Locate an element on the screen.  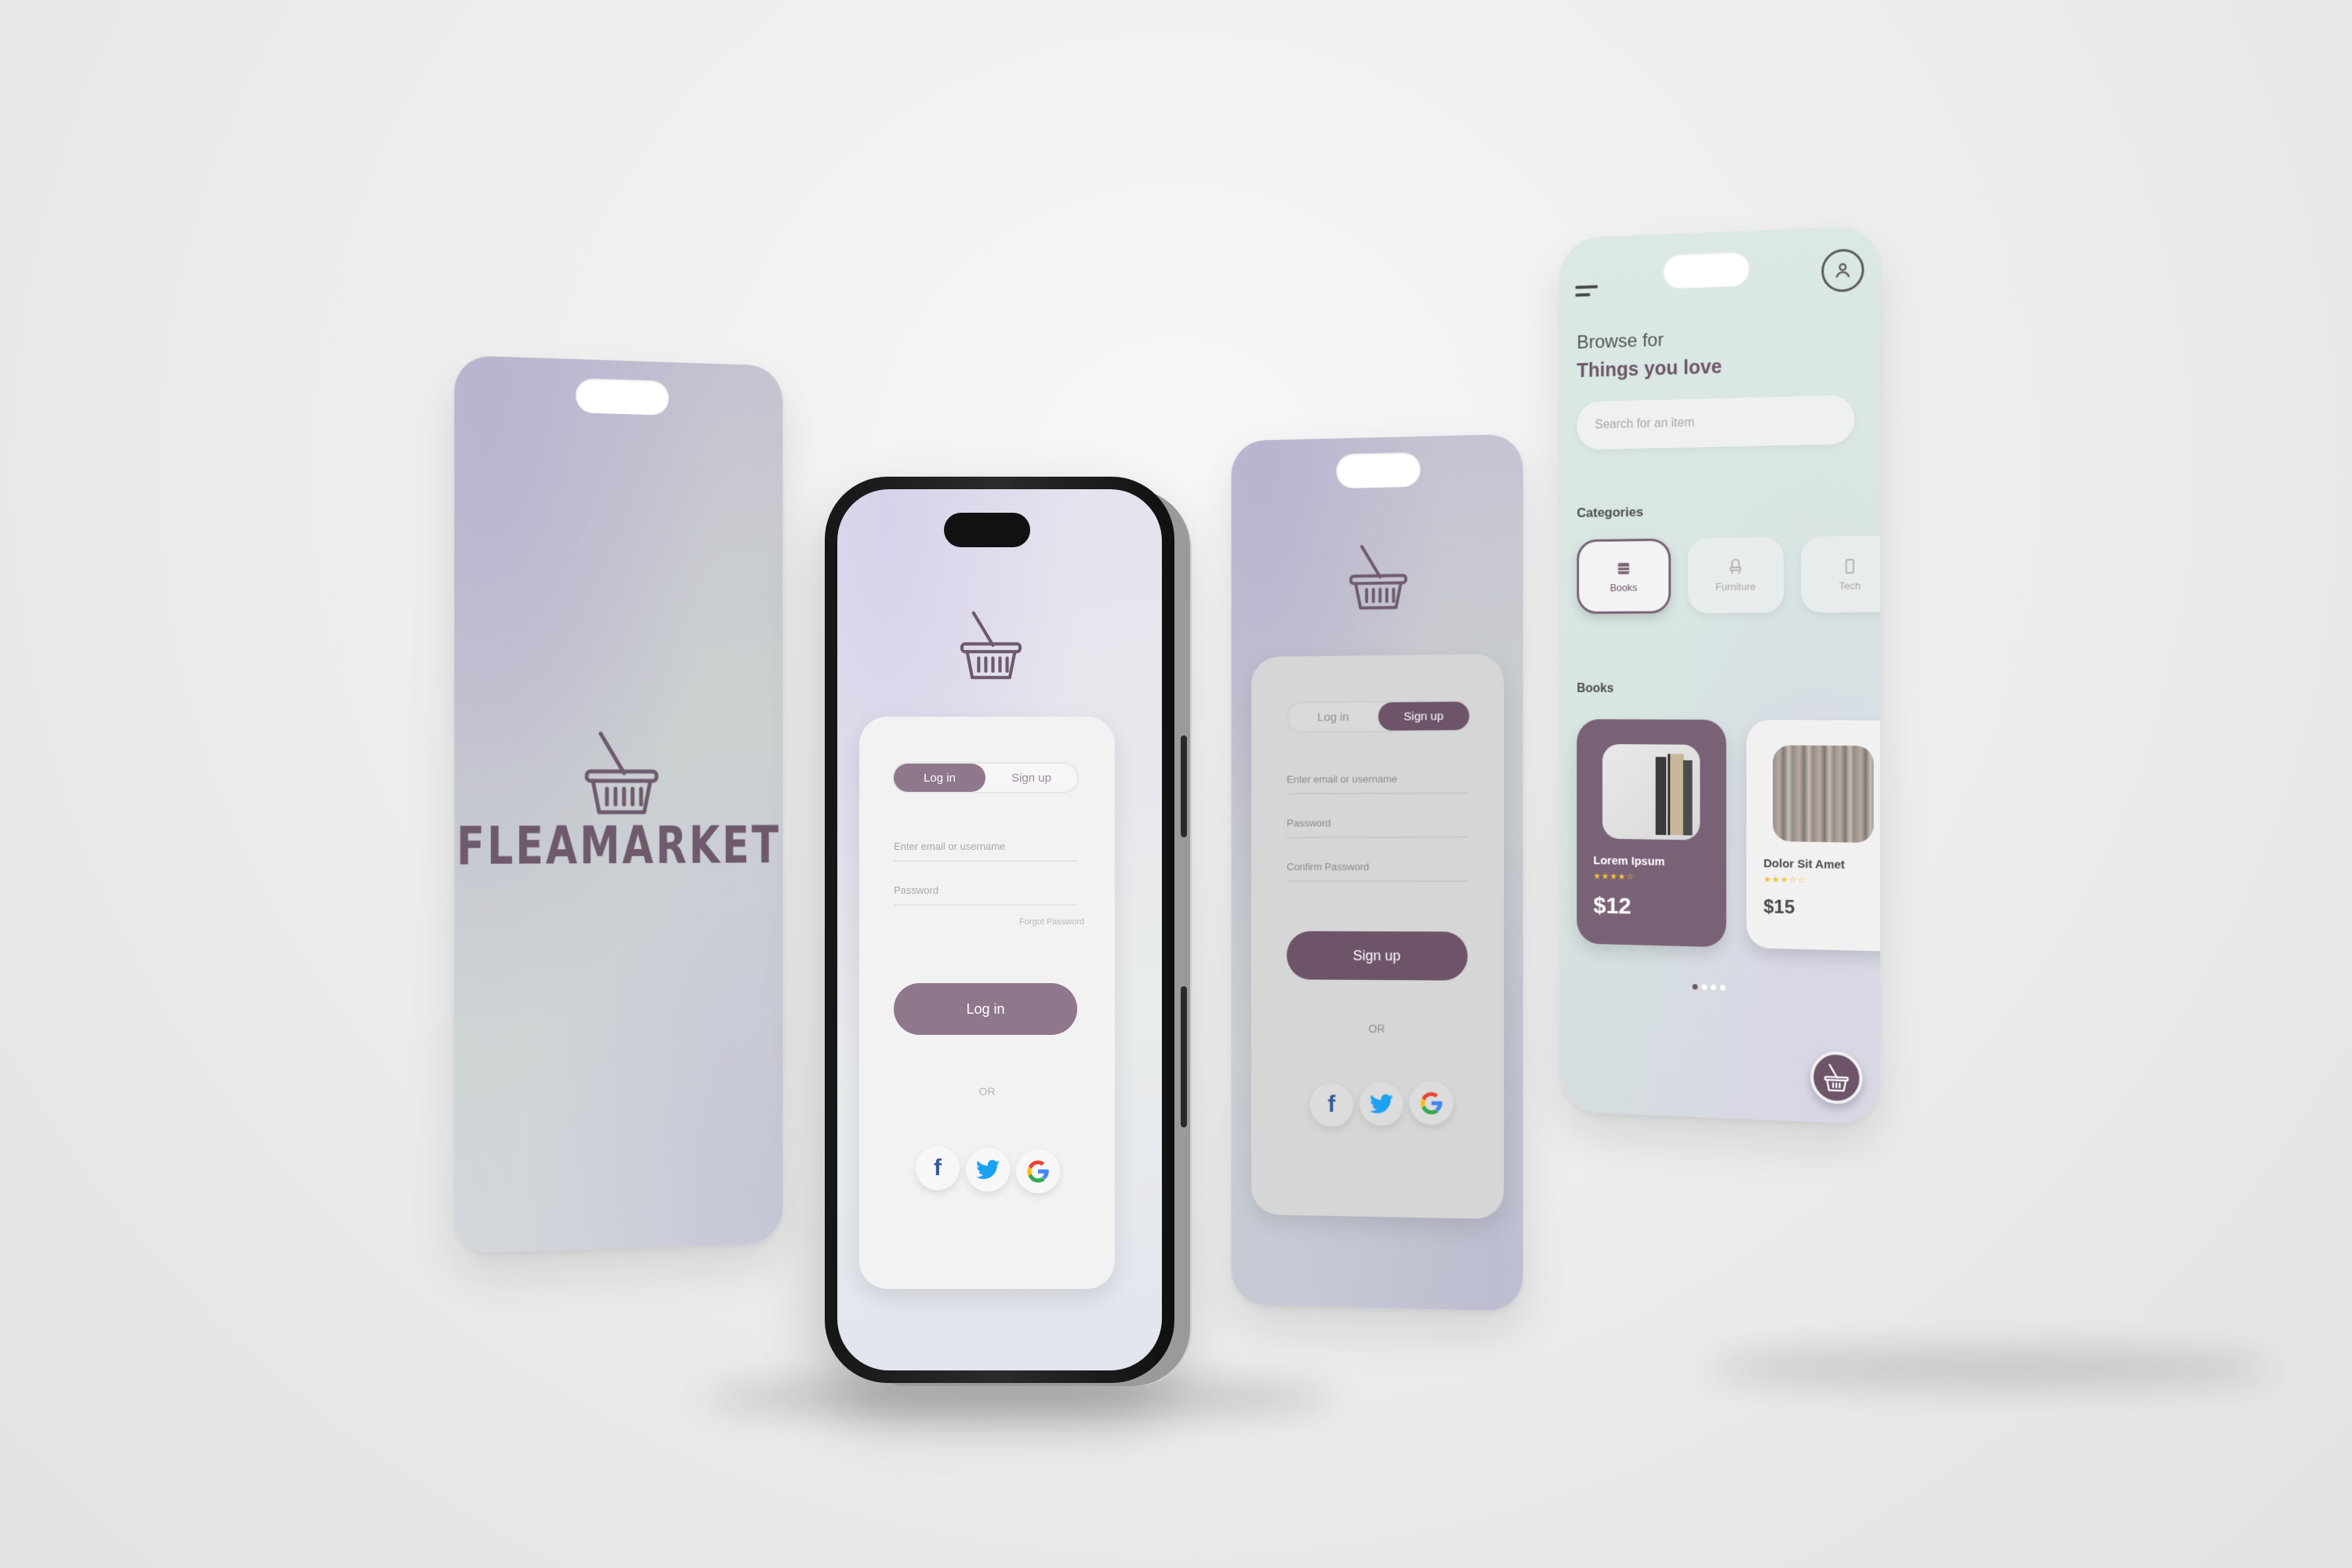
user-icon is located at coordinates (1842, 270).